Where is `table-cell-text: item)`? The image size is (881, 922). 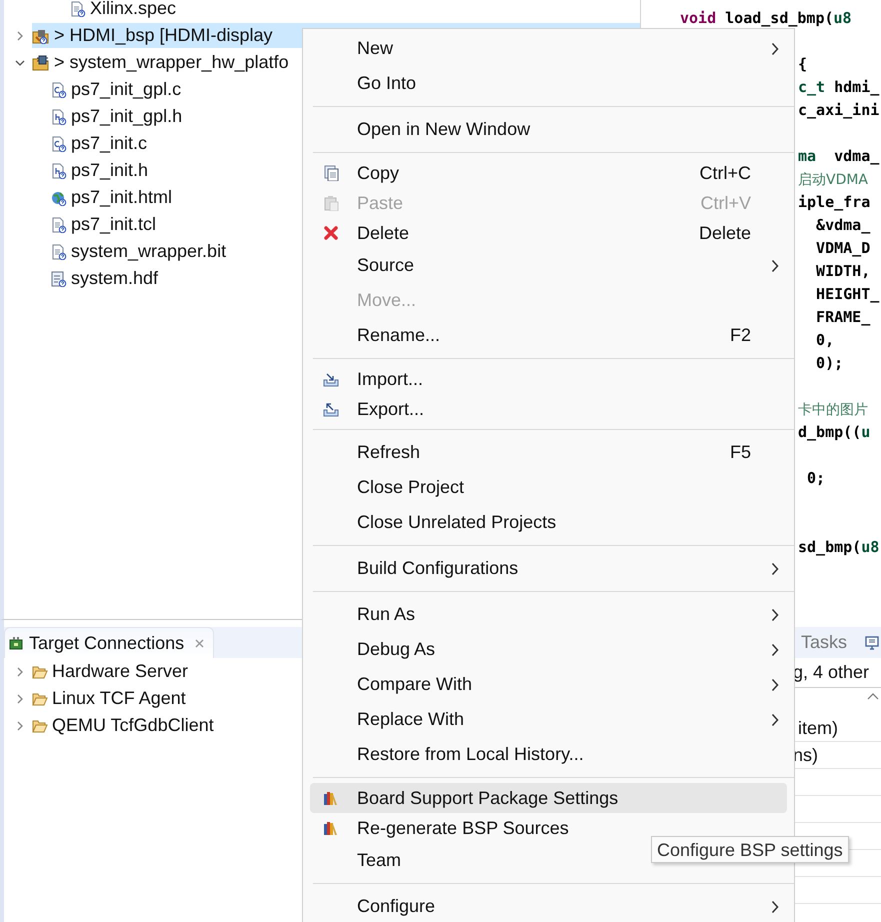 table-cell-text: item) is located at coordinates (817, 728).